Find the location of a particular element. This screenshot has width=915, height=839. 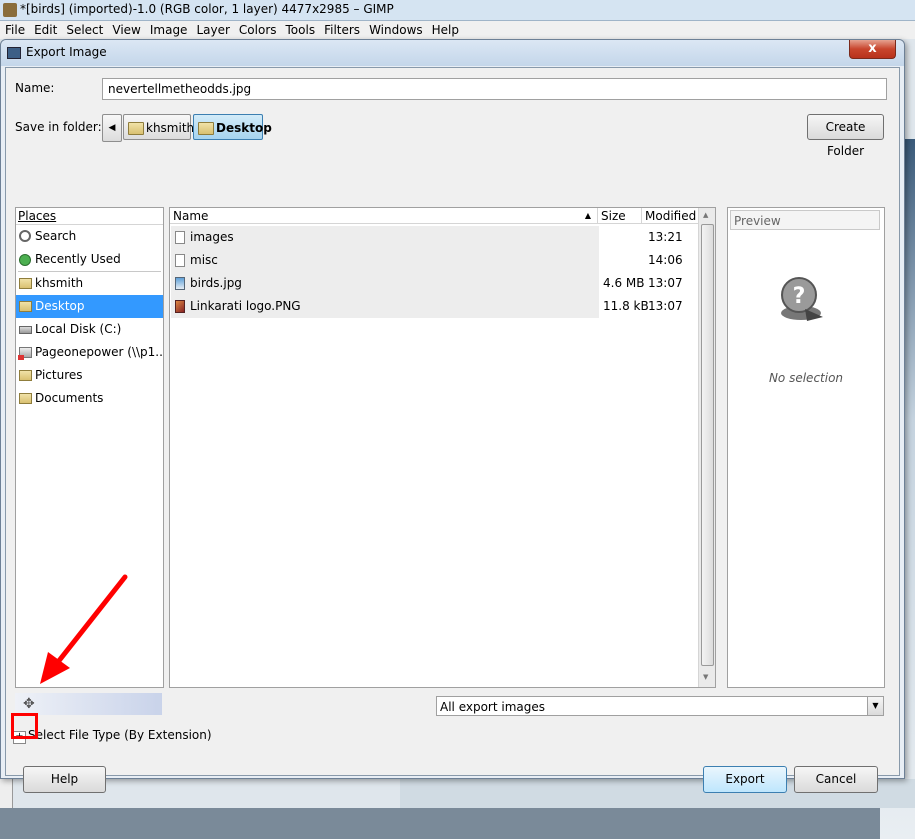

recently-used-icon is located at coordinates (25, 260).